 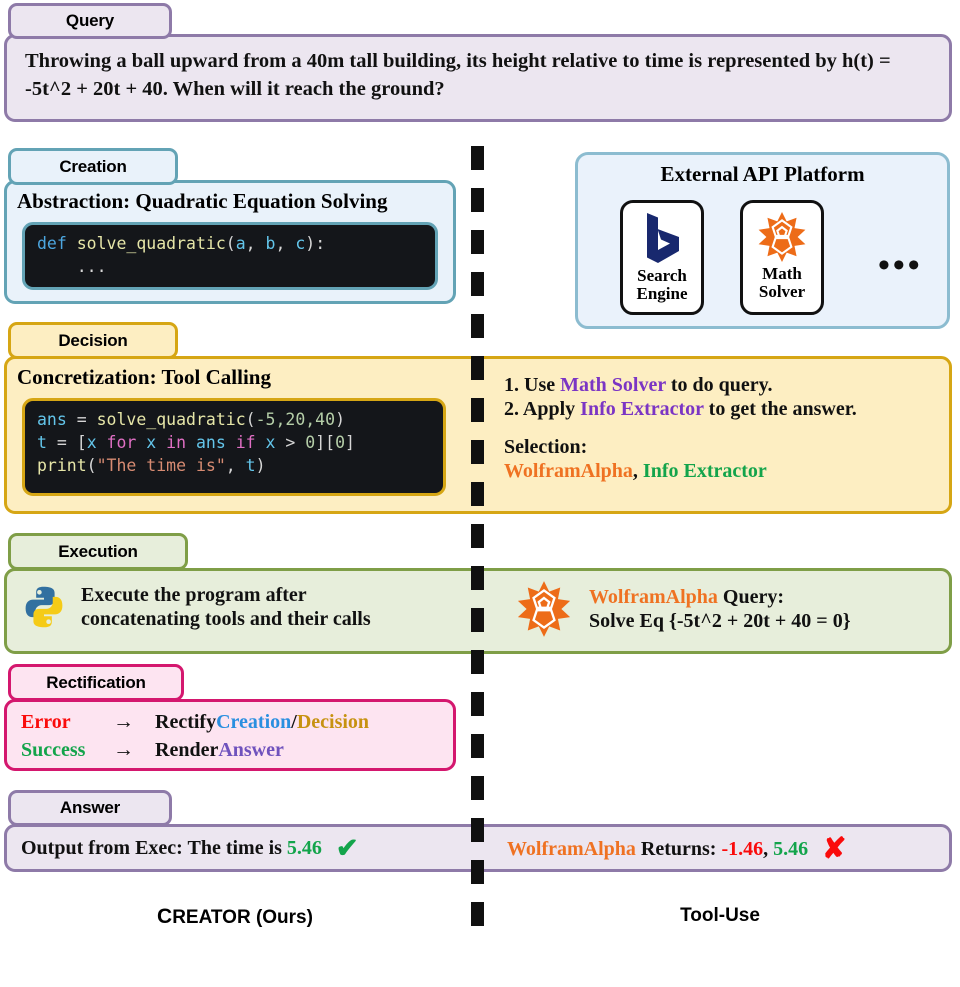 What do you see at coordinates (477, 541) in the screenshot?
I see `vertical-dashed-divider` at bounding box center [477, 541].